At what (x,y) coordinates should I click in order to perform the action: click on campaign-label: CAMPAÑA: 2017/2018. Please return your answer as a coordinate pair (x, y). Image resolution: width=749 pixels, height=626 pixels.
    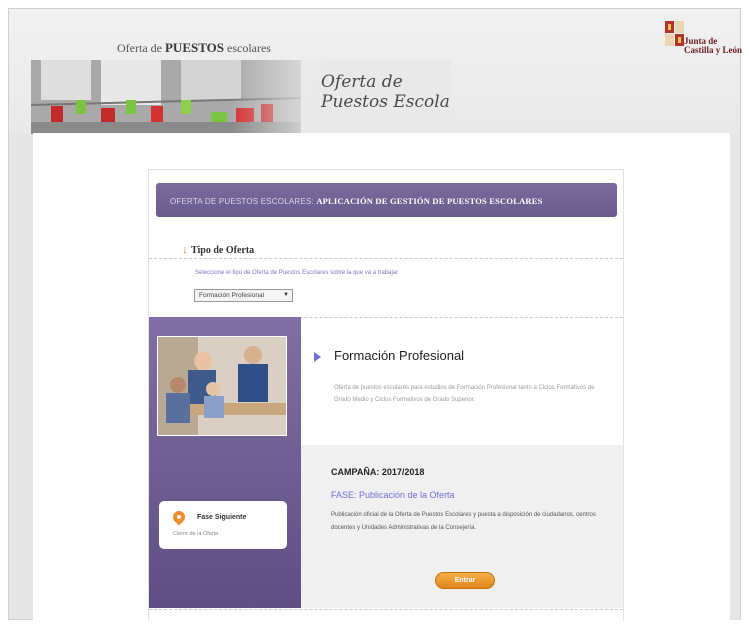
    Looking at the image, I should click on (378, 472).